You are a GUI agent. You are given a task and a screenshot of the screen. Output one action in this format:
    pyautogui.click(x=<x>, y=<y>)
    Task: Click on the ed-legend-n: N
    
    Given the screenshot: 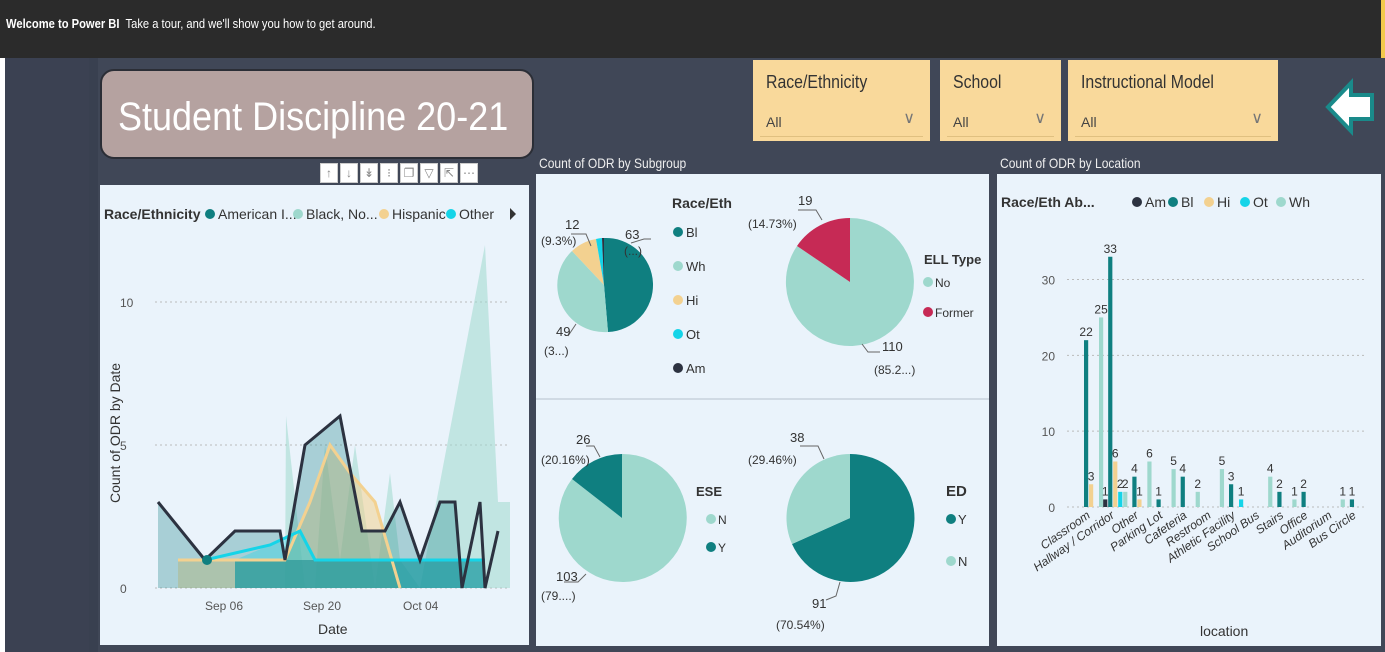 What is the action you would take?
    pyautogui.click(x=962, y=561)
    